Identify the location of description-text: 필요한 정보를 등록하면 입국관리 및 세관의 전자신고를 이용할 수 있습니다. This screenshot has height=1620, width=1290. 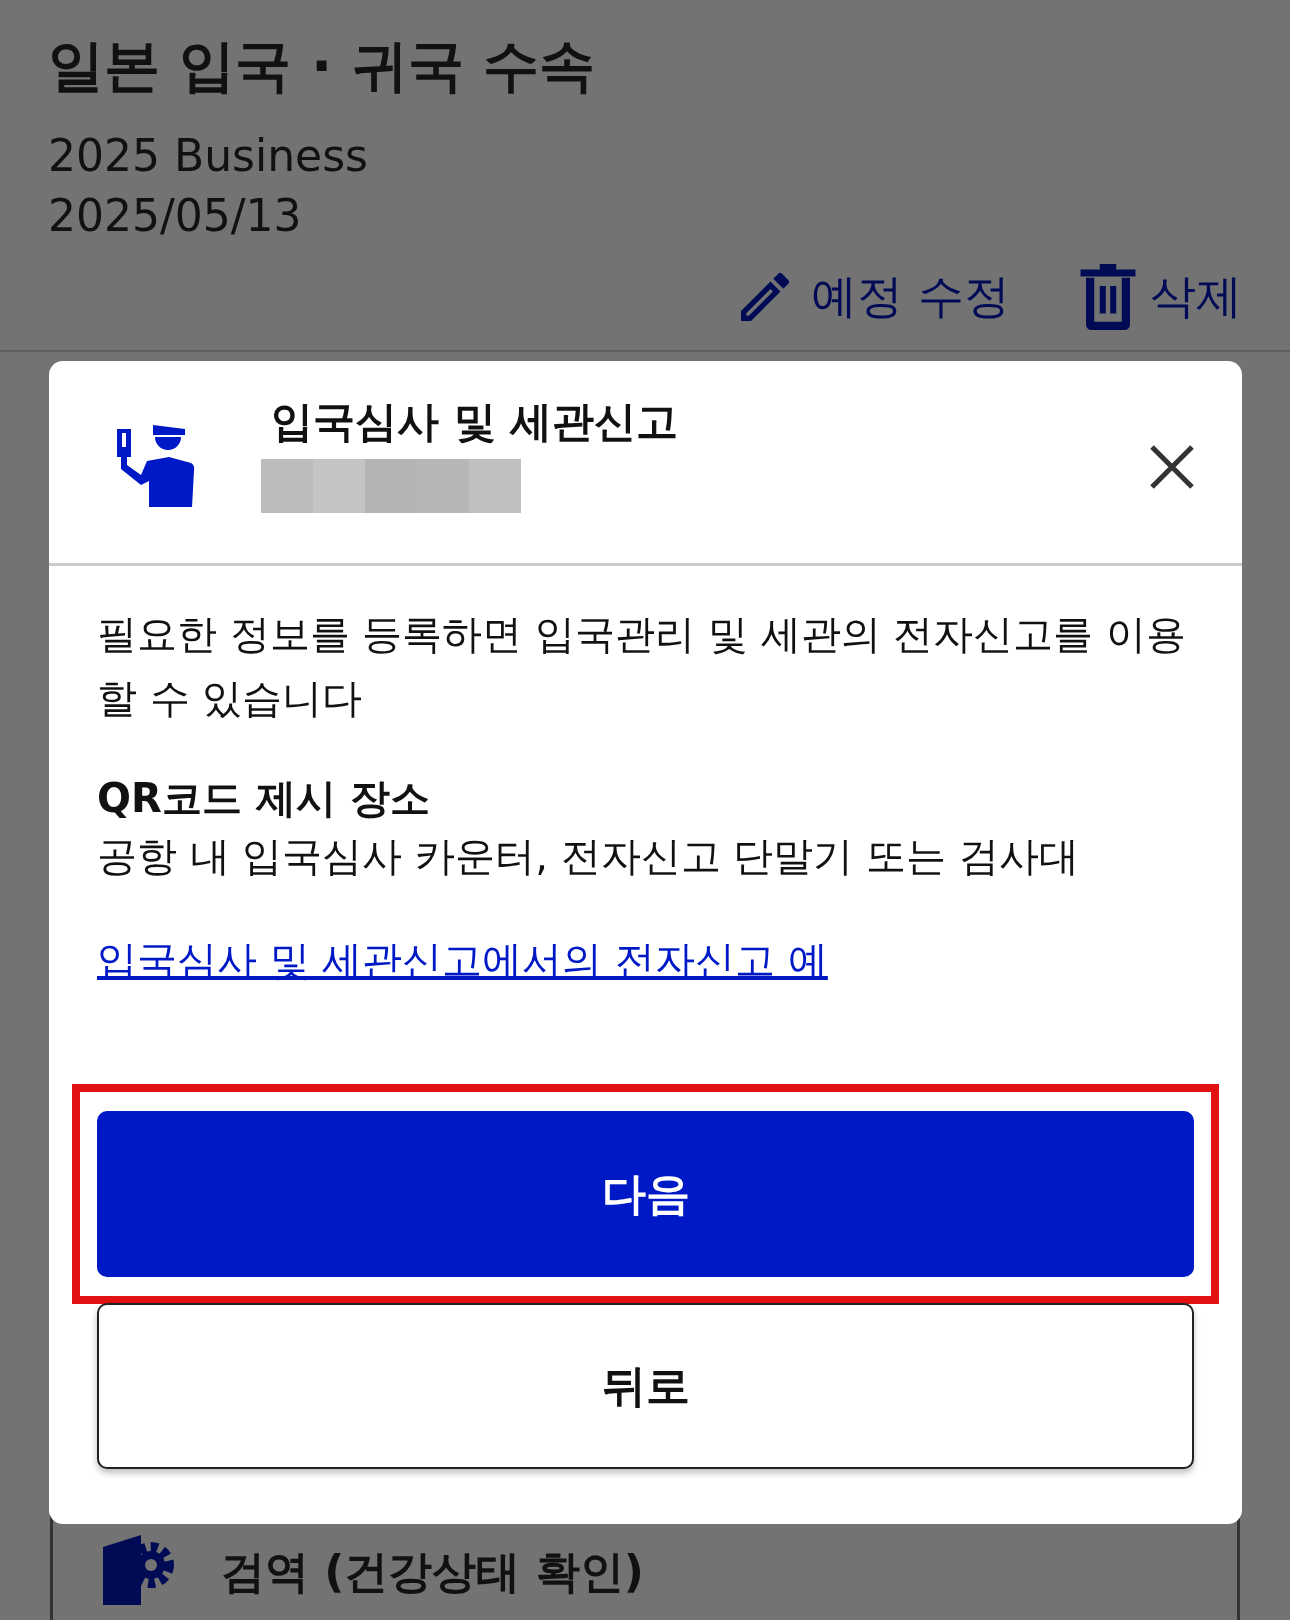
(642, 666).